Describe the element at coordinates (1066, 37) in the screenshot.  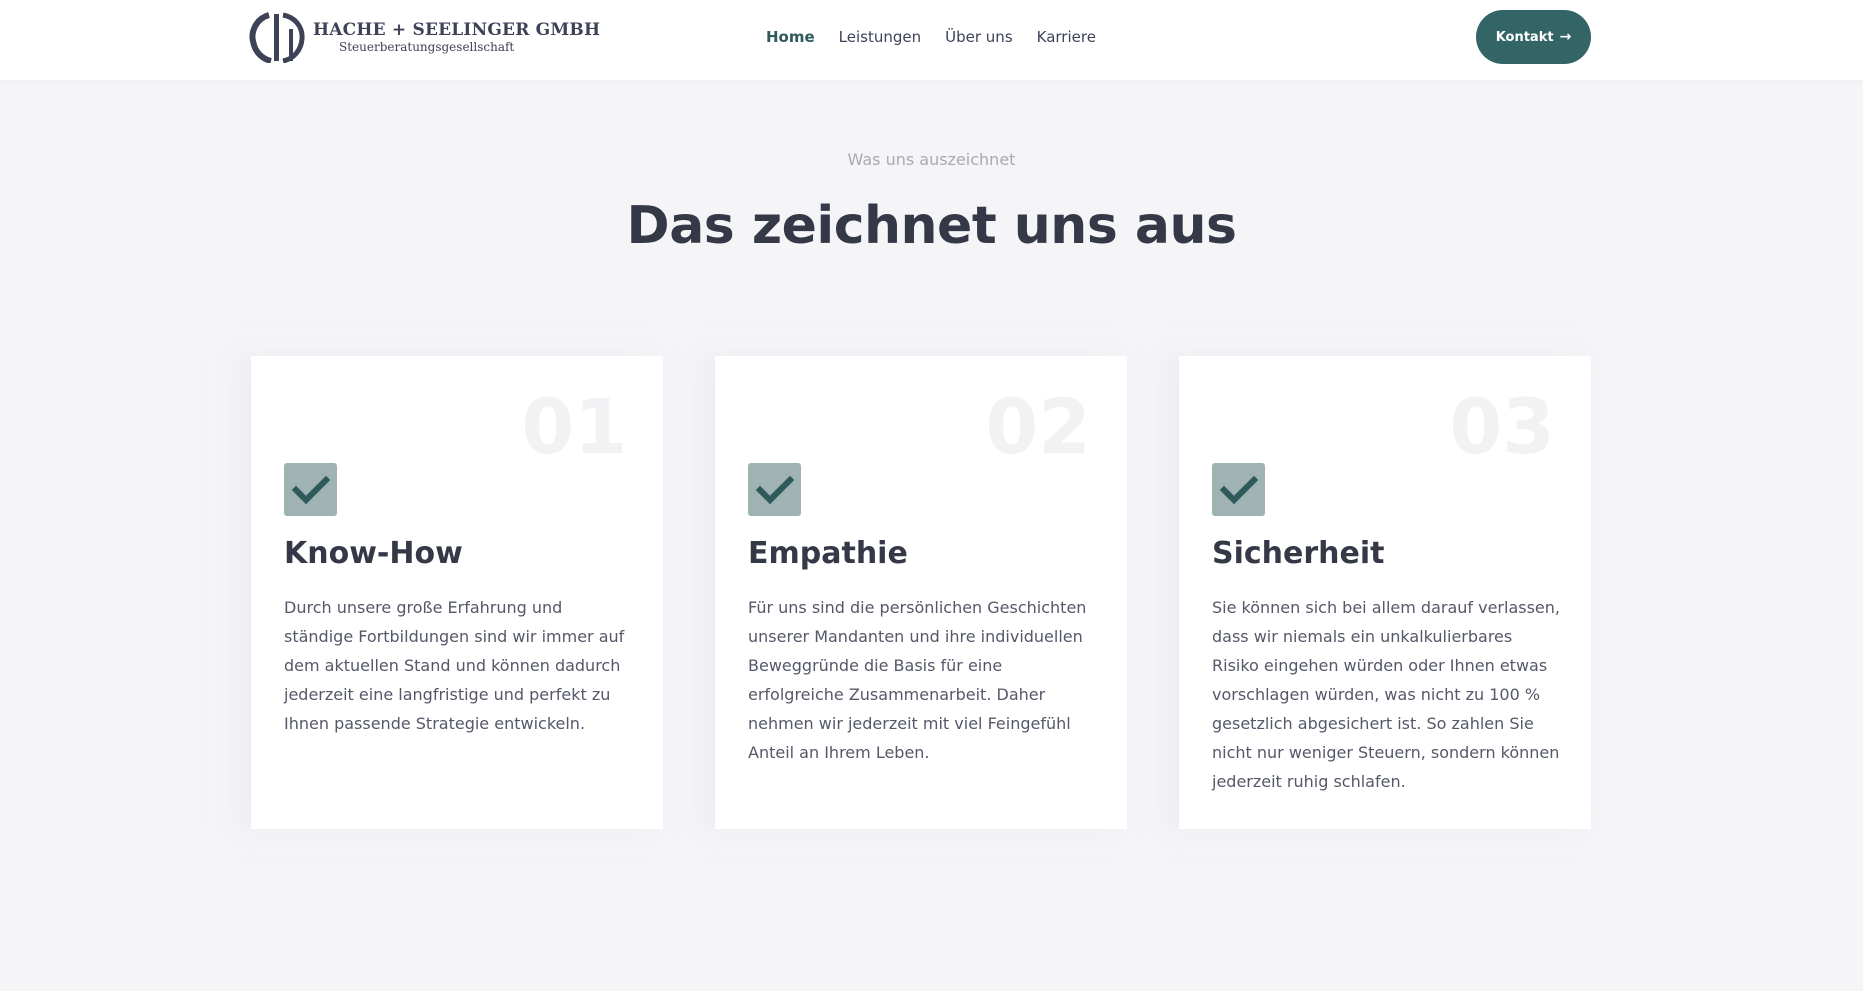
I see `nav-karriere: Karriere` at that location.